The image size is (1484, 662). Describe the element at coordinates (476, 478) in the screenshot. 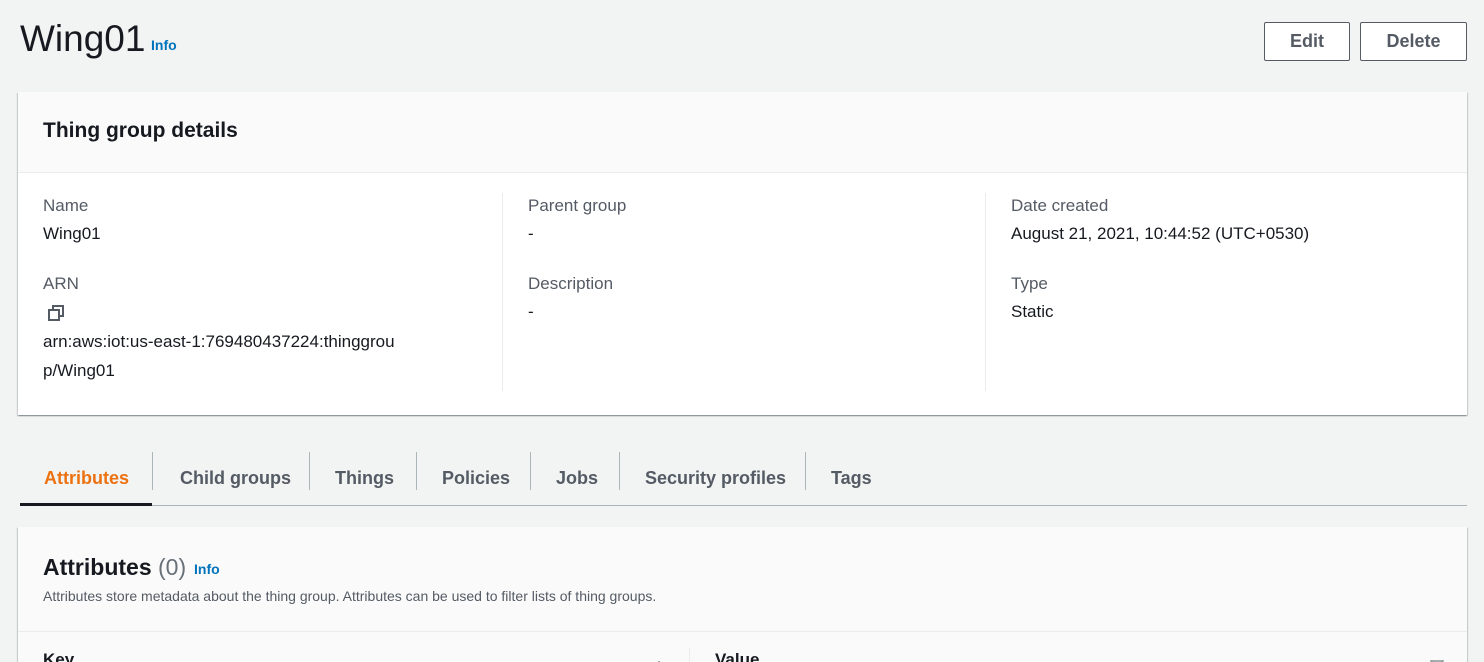

I see `tab-policies: Policies` at that location.